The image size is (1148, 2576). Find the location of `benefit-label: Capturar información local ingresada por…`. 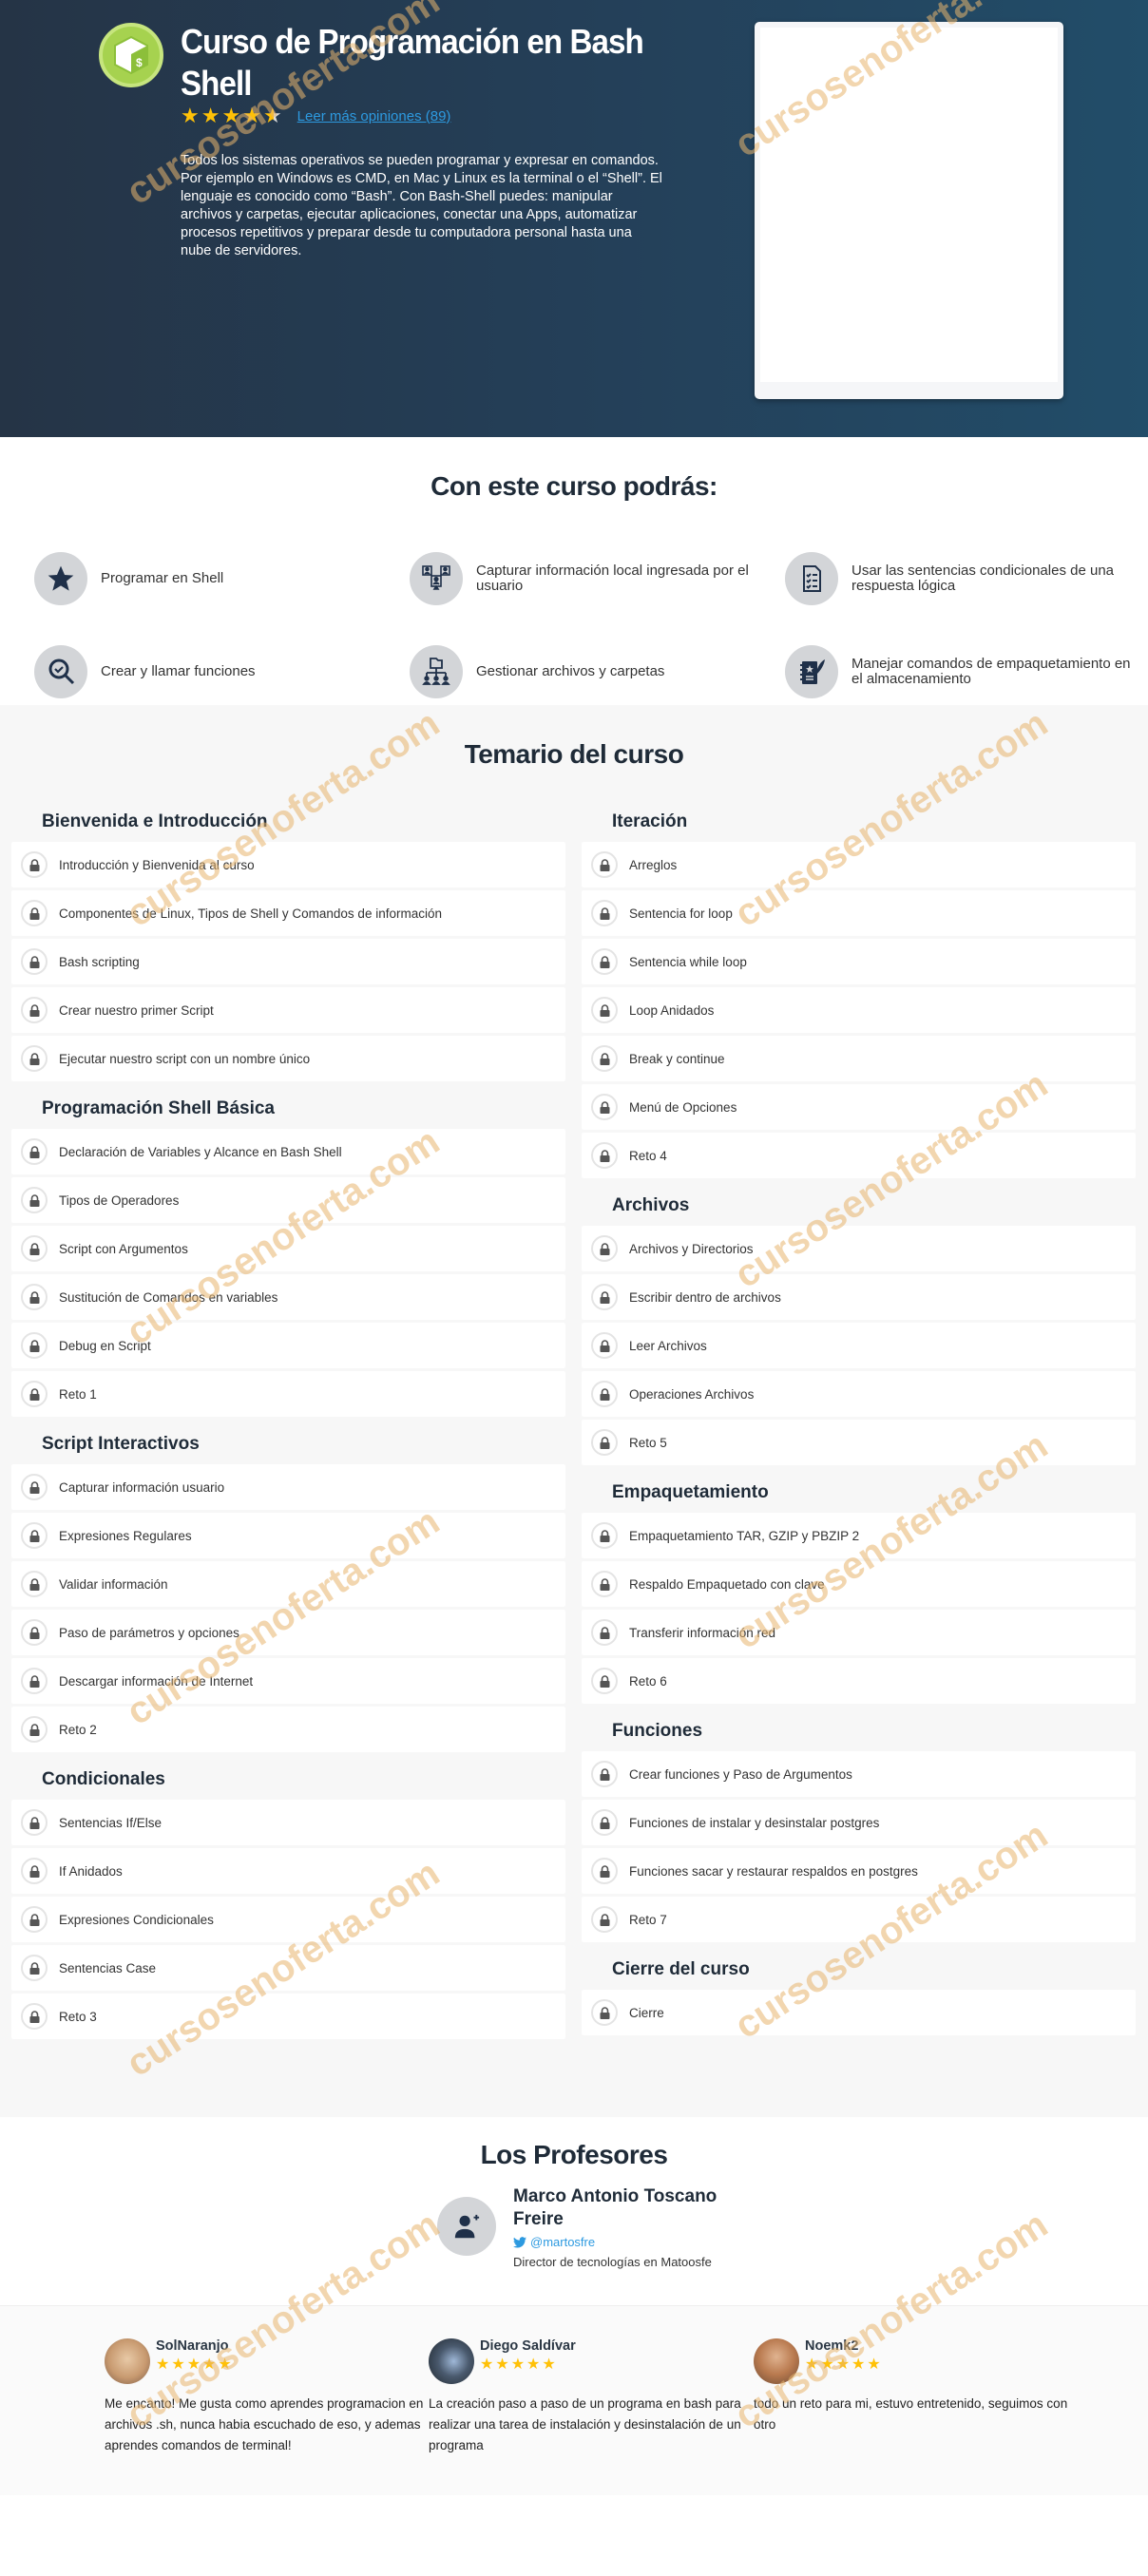

benefit-label: Capturar información local ingresada por… is located at coordinates (612, 578).